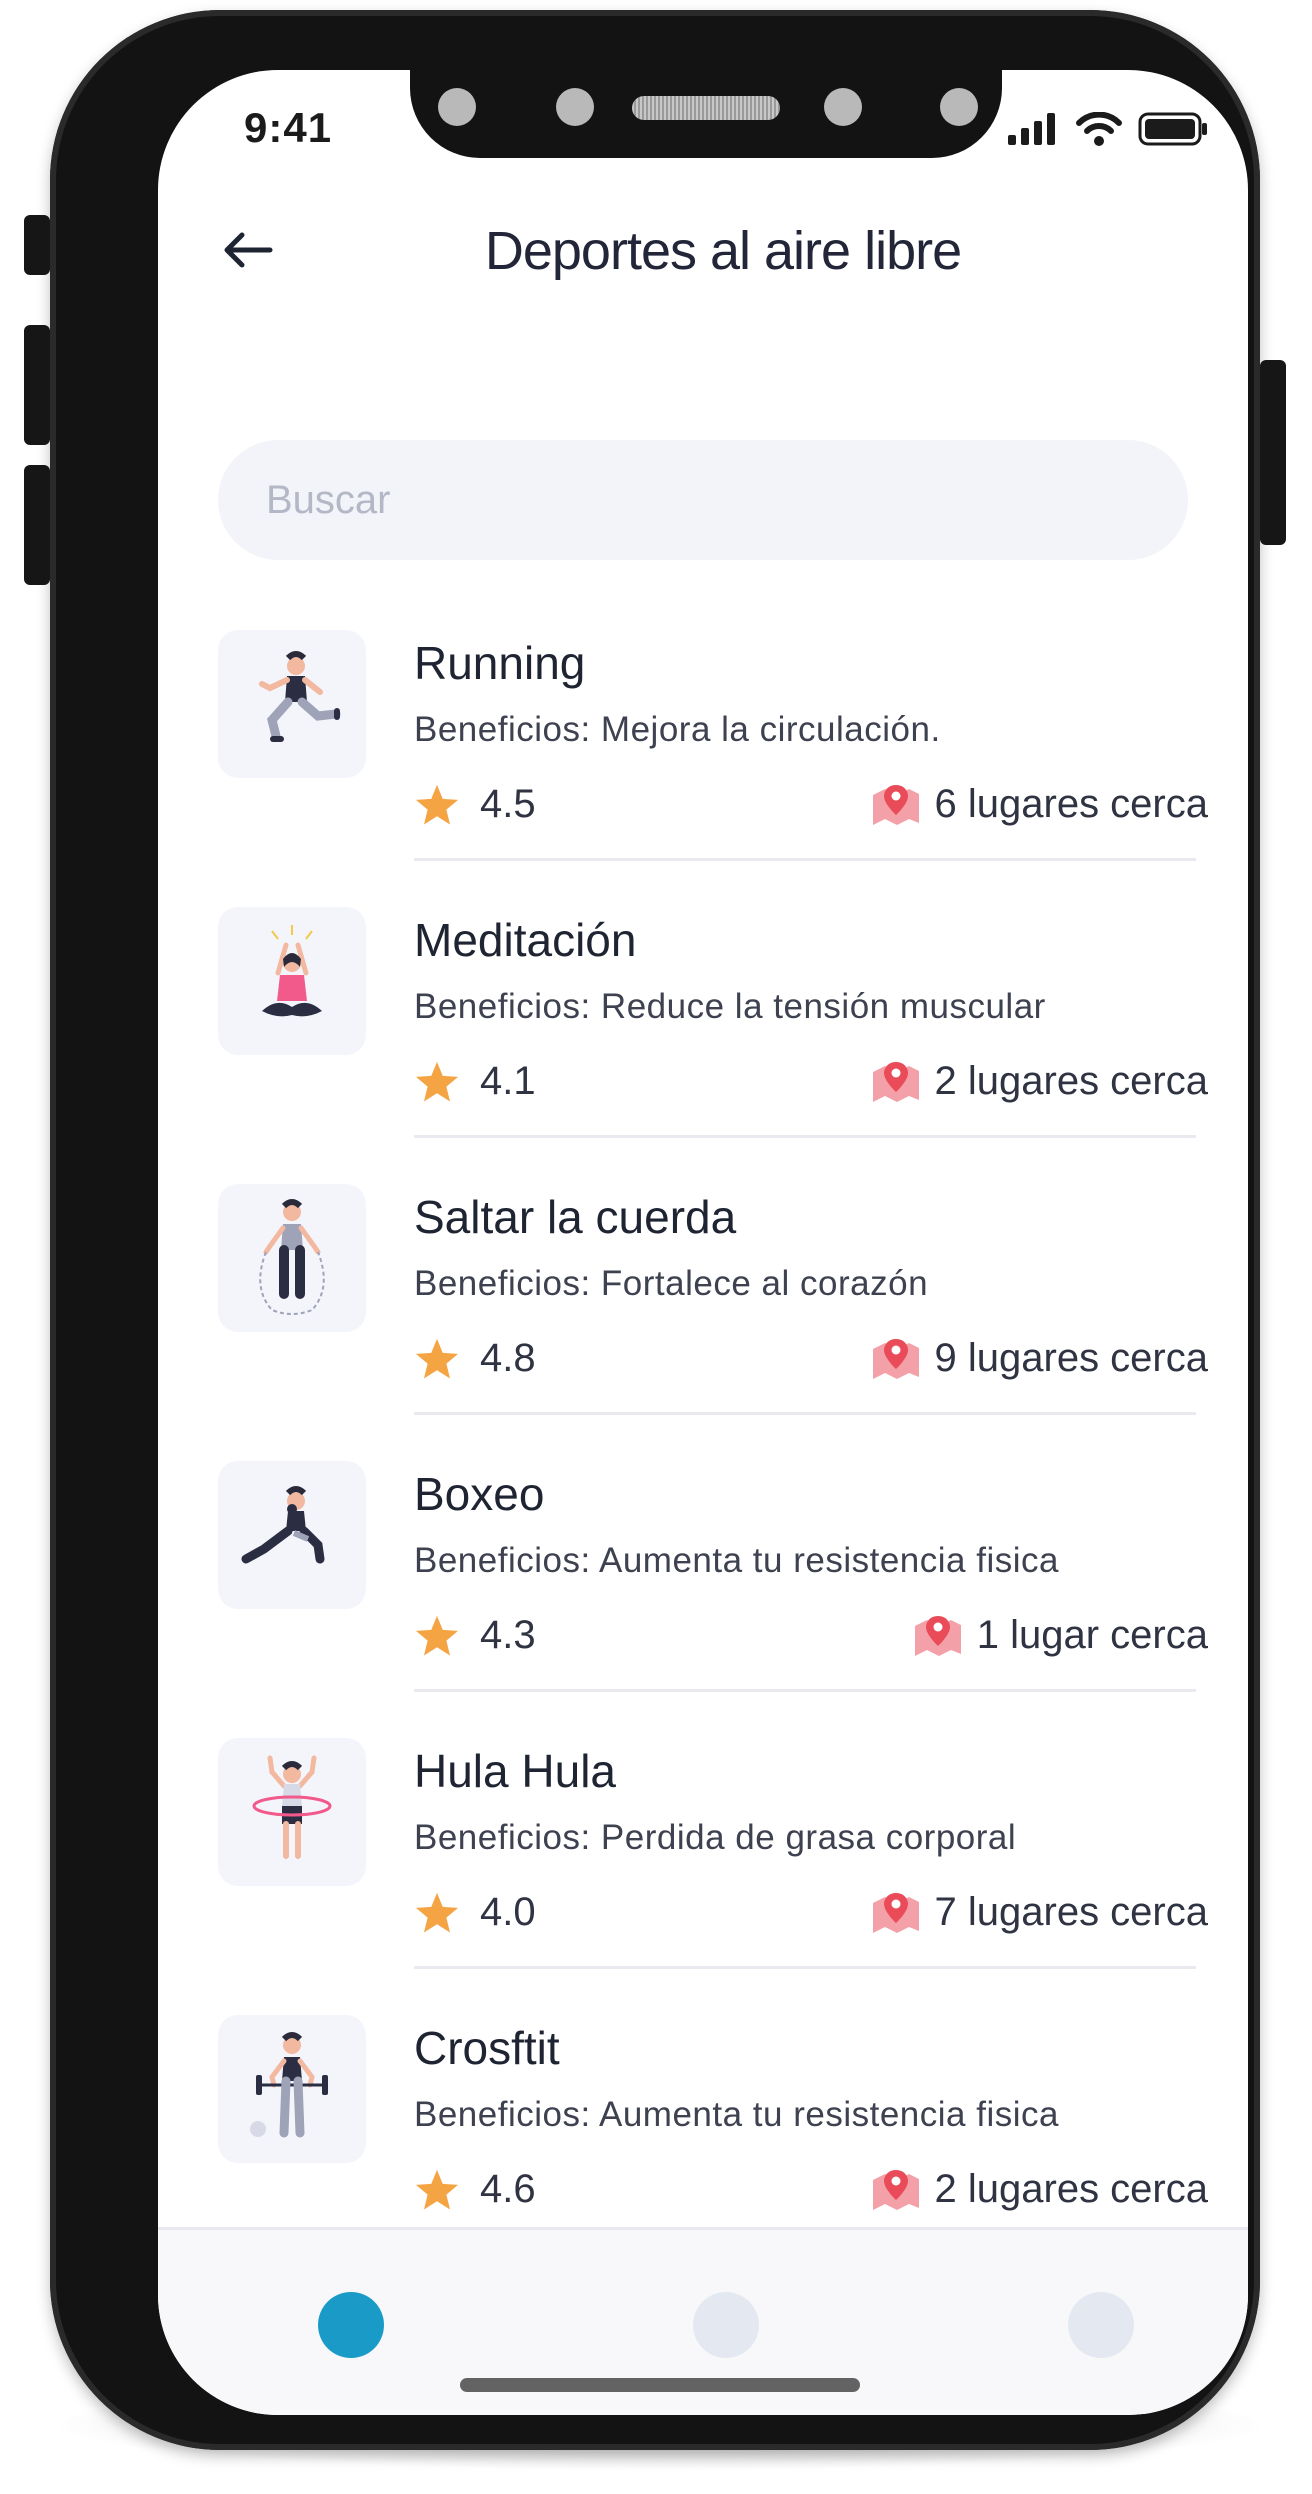 Image resolution: width=1312 pixels, height=2494 pixels. I want to click on runner-illustration, so click(292, 704).